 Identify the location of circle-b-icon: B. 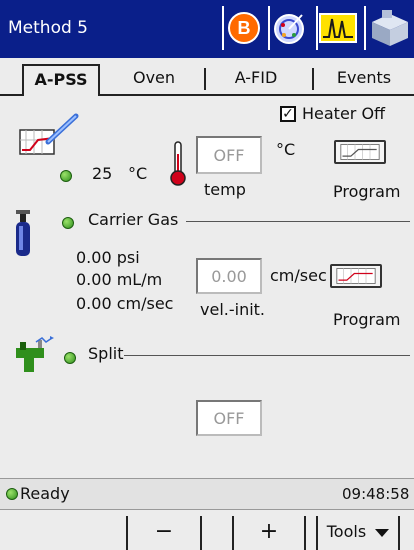
(244, 28).